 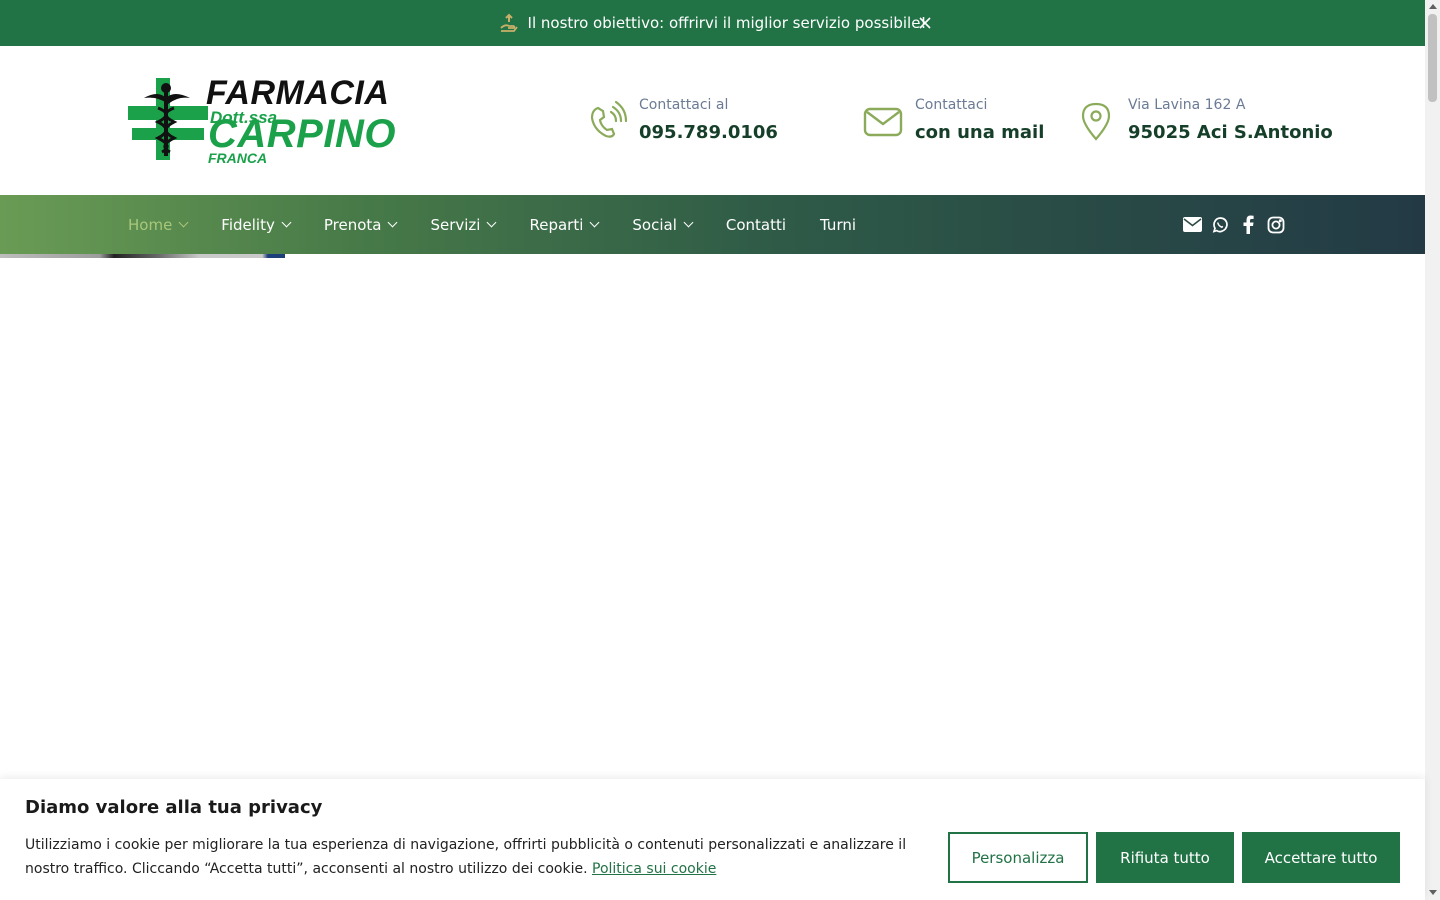 I want to click on logo-line-franca: FRANCA, so click(x=238, y=158).